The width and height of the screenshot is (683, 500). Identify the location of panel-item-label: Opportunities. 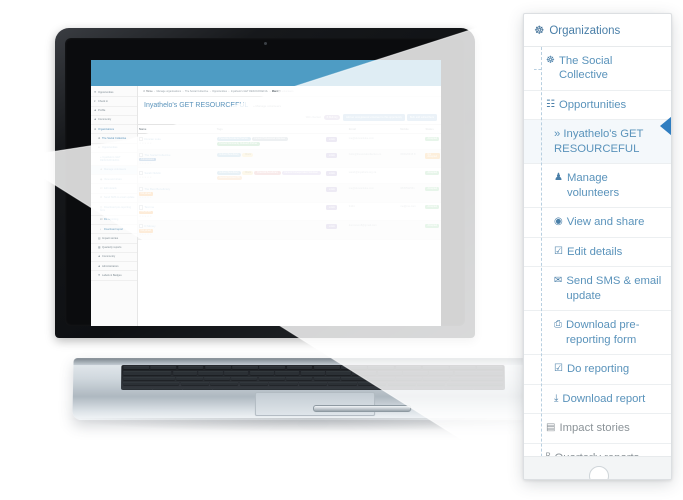
(592, 104).